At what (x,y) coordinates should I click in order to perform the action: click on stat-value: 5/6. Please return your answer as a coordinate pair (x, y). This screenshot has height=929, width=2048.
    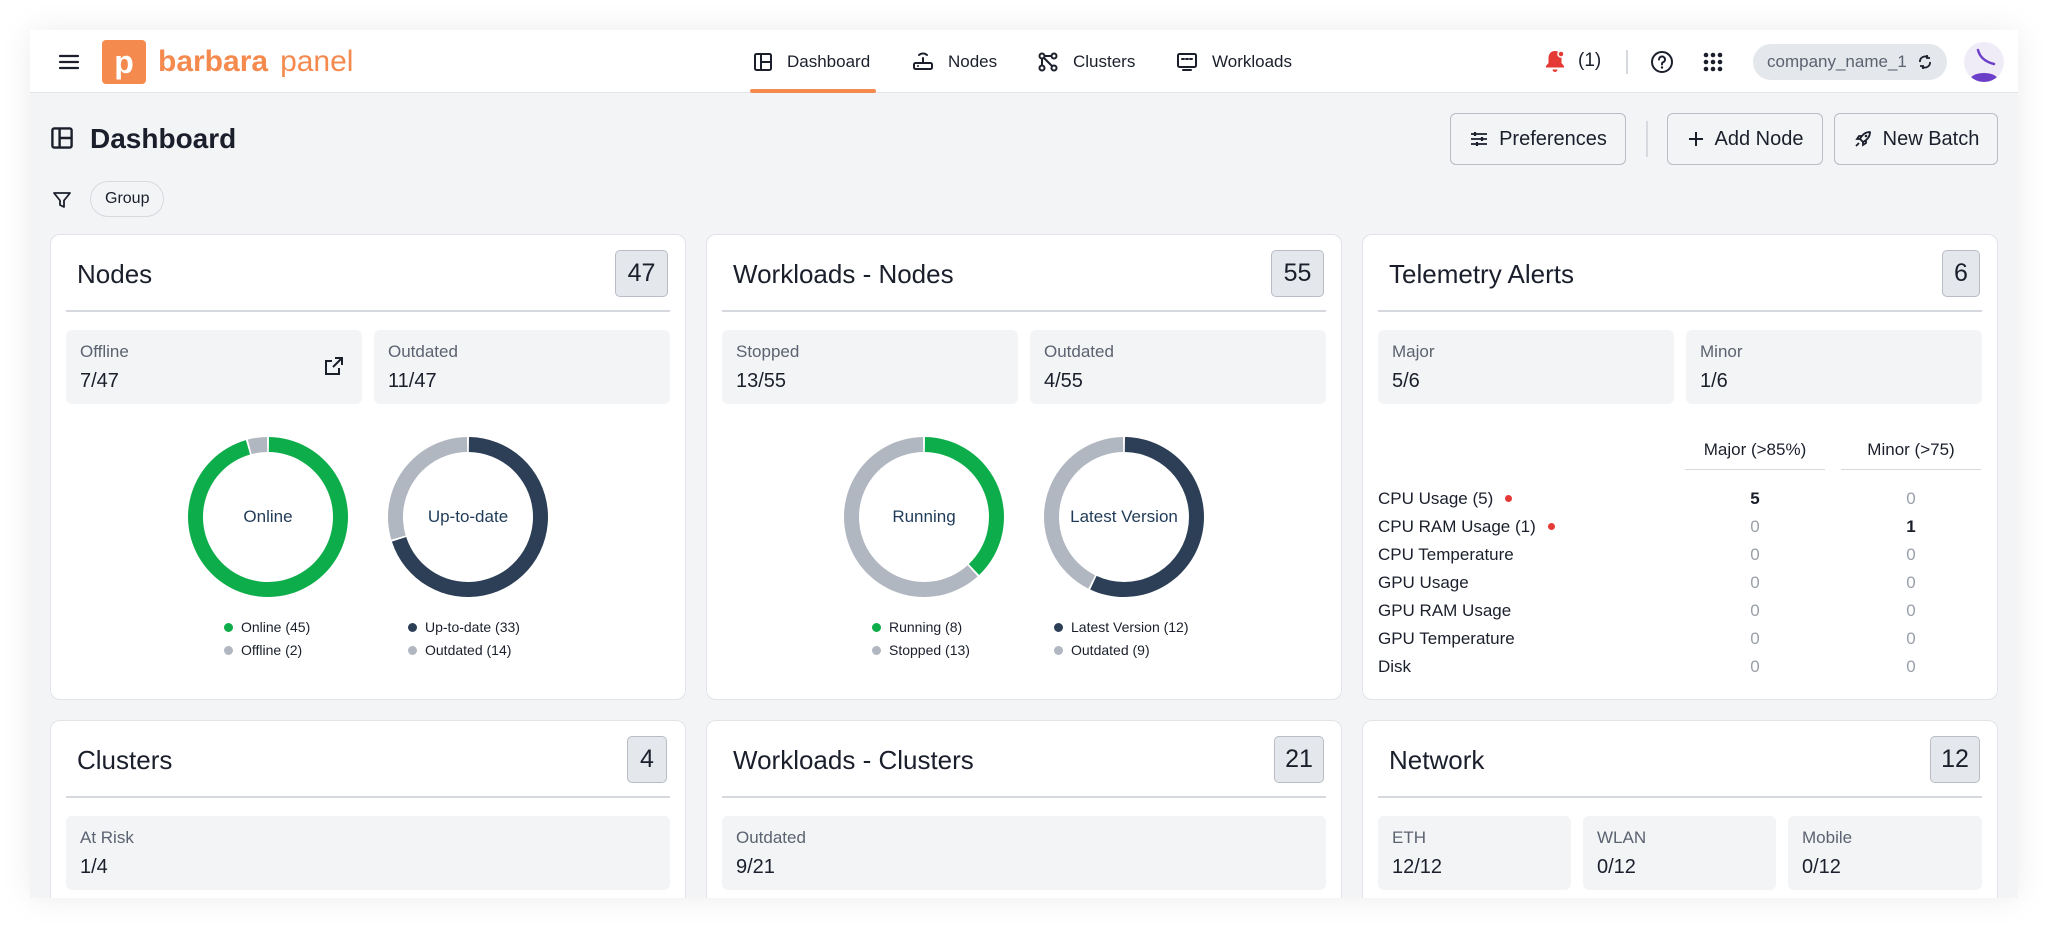
    Looking at the image, I should click on (1406, 381).